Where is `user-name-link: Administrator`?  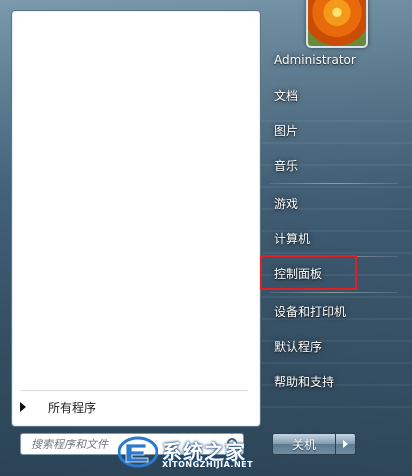
user-name-link: Administrator is located at coordinates (331, 60).